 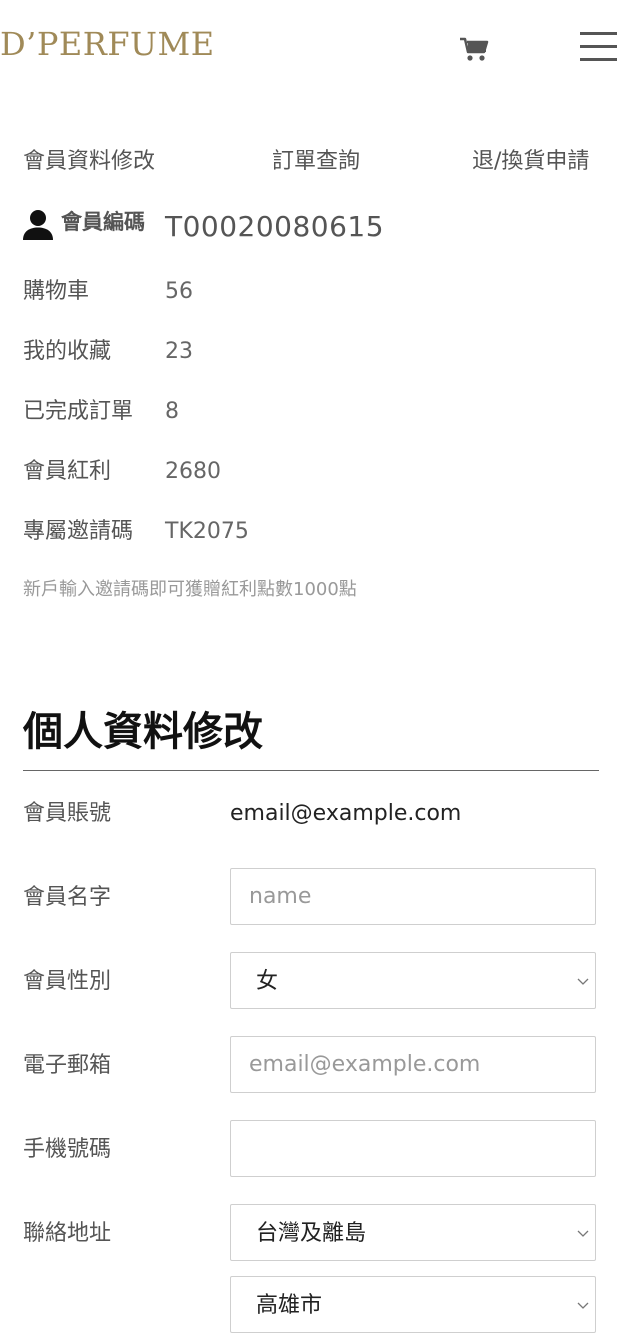 What do you see at coordinates (103, 222) in the screenshot?
I see `member-id-label: 會員編碼` at bounding box center [103, 222].